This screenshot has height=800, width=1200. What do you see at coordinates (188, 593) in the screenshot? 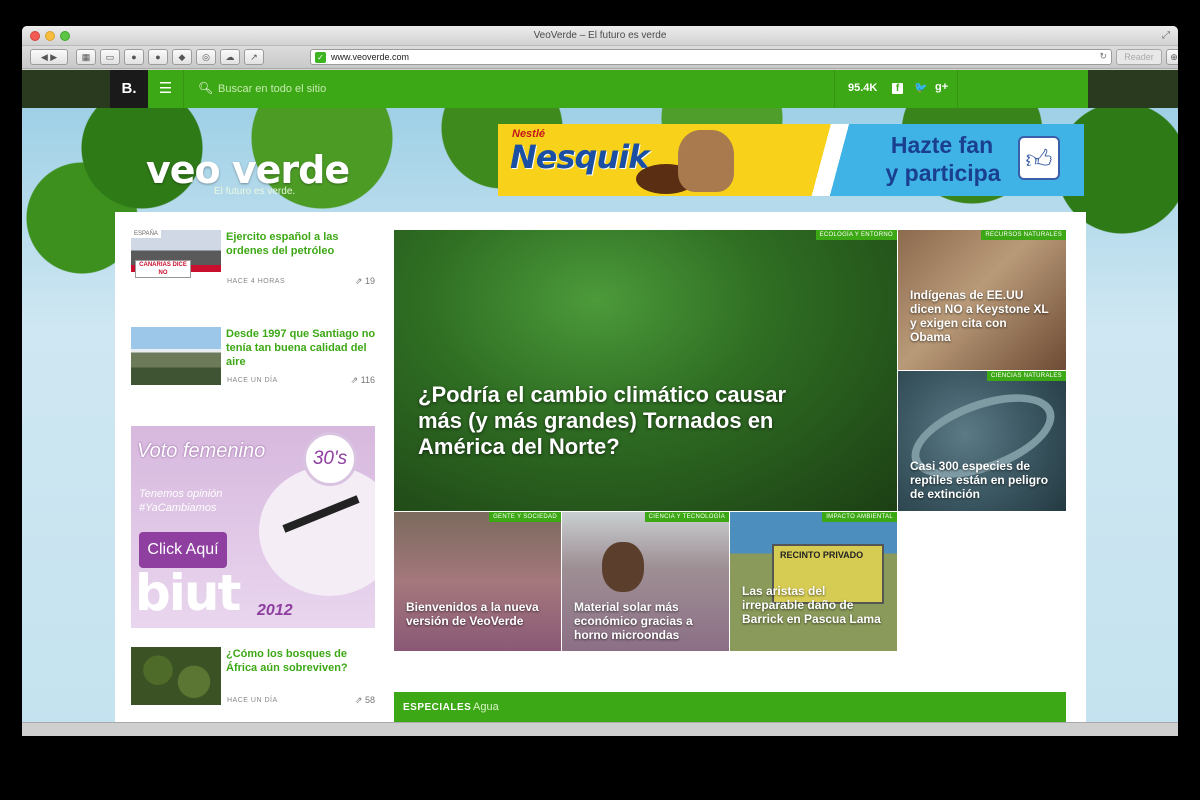
I see `ad-brand: biut` at bounding box center [188, 593].